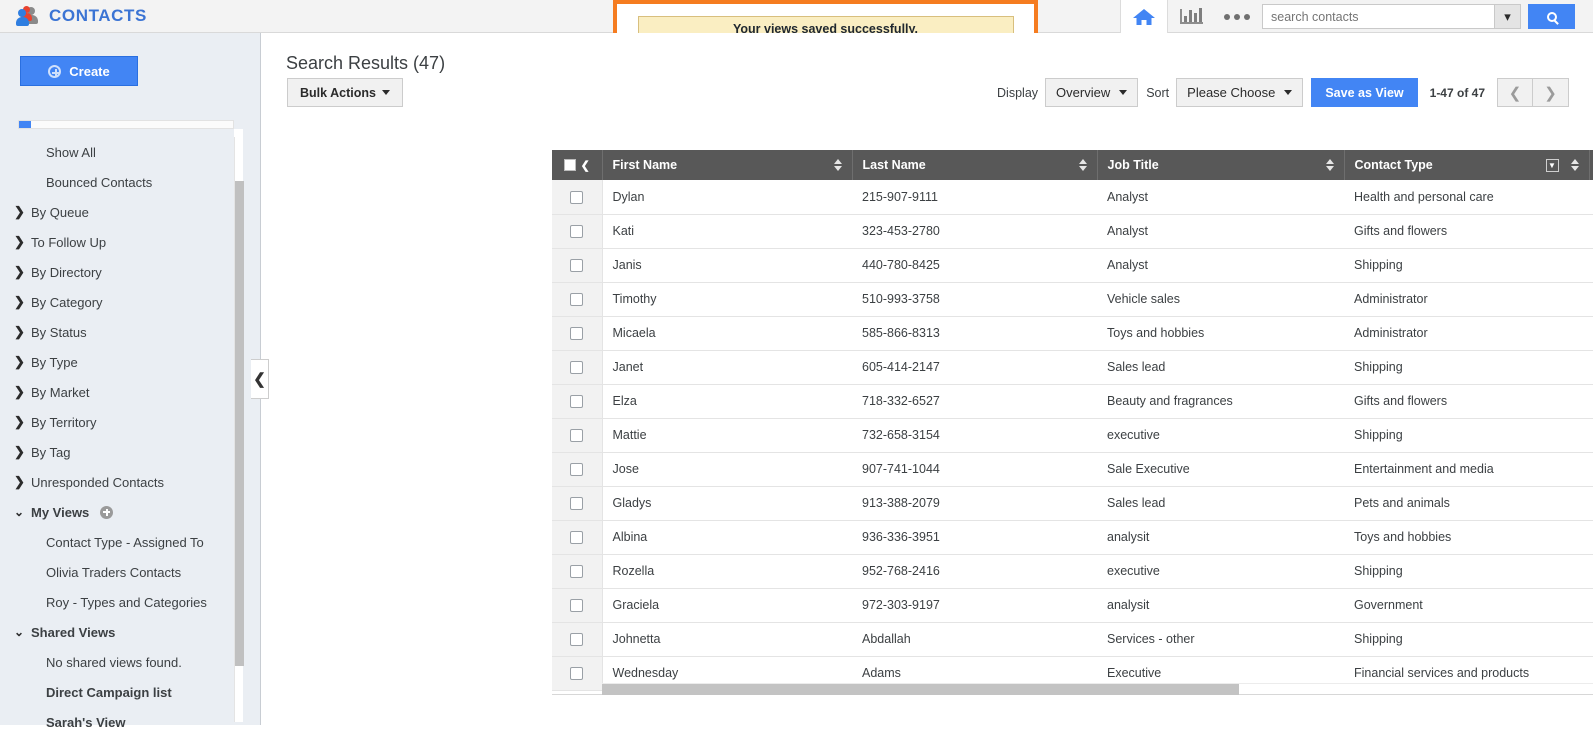  Describe the element at coordinates (1144, 16) in the screenshot. I see `home-icon` at that location.